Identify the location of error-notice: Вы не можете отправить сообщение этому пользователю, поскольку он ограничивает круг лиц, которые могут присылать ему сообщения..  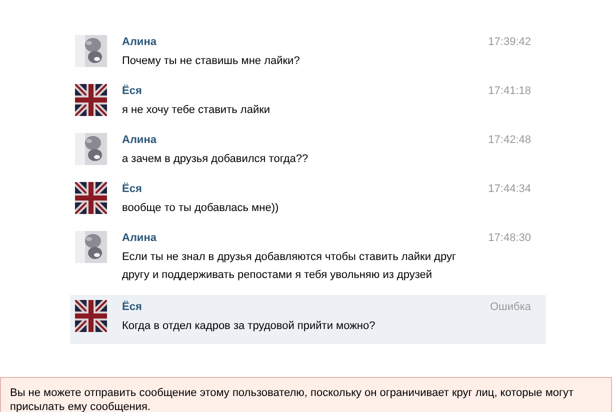
(306, 394).